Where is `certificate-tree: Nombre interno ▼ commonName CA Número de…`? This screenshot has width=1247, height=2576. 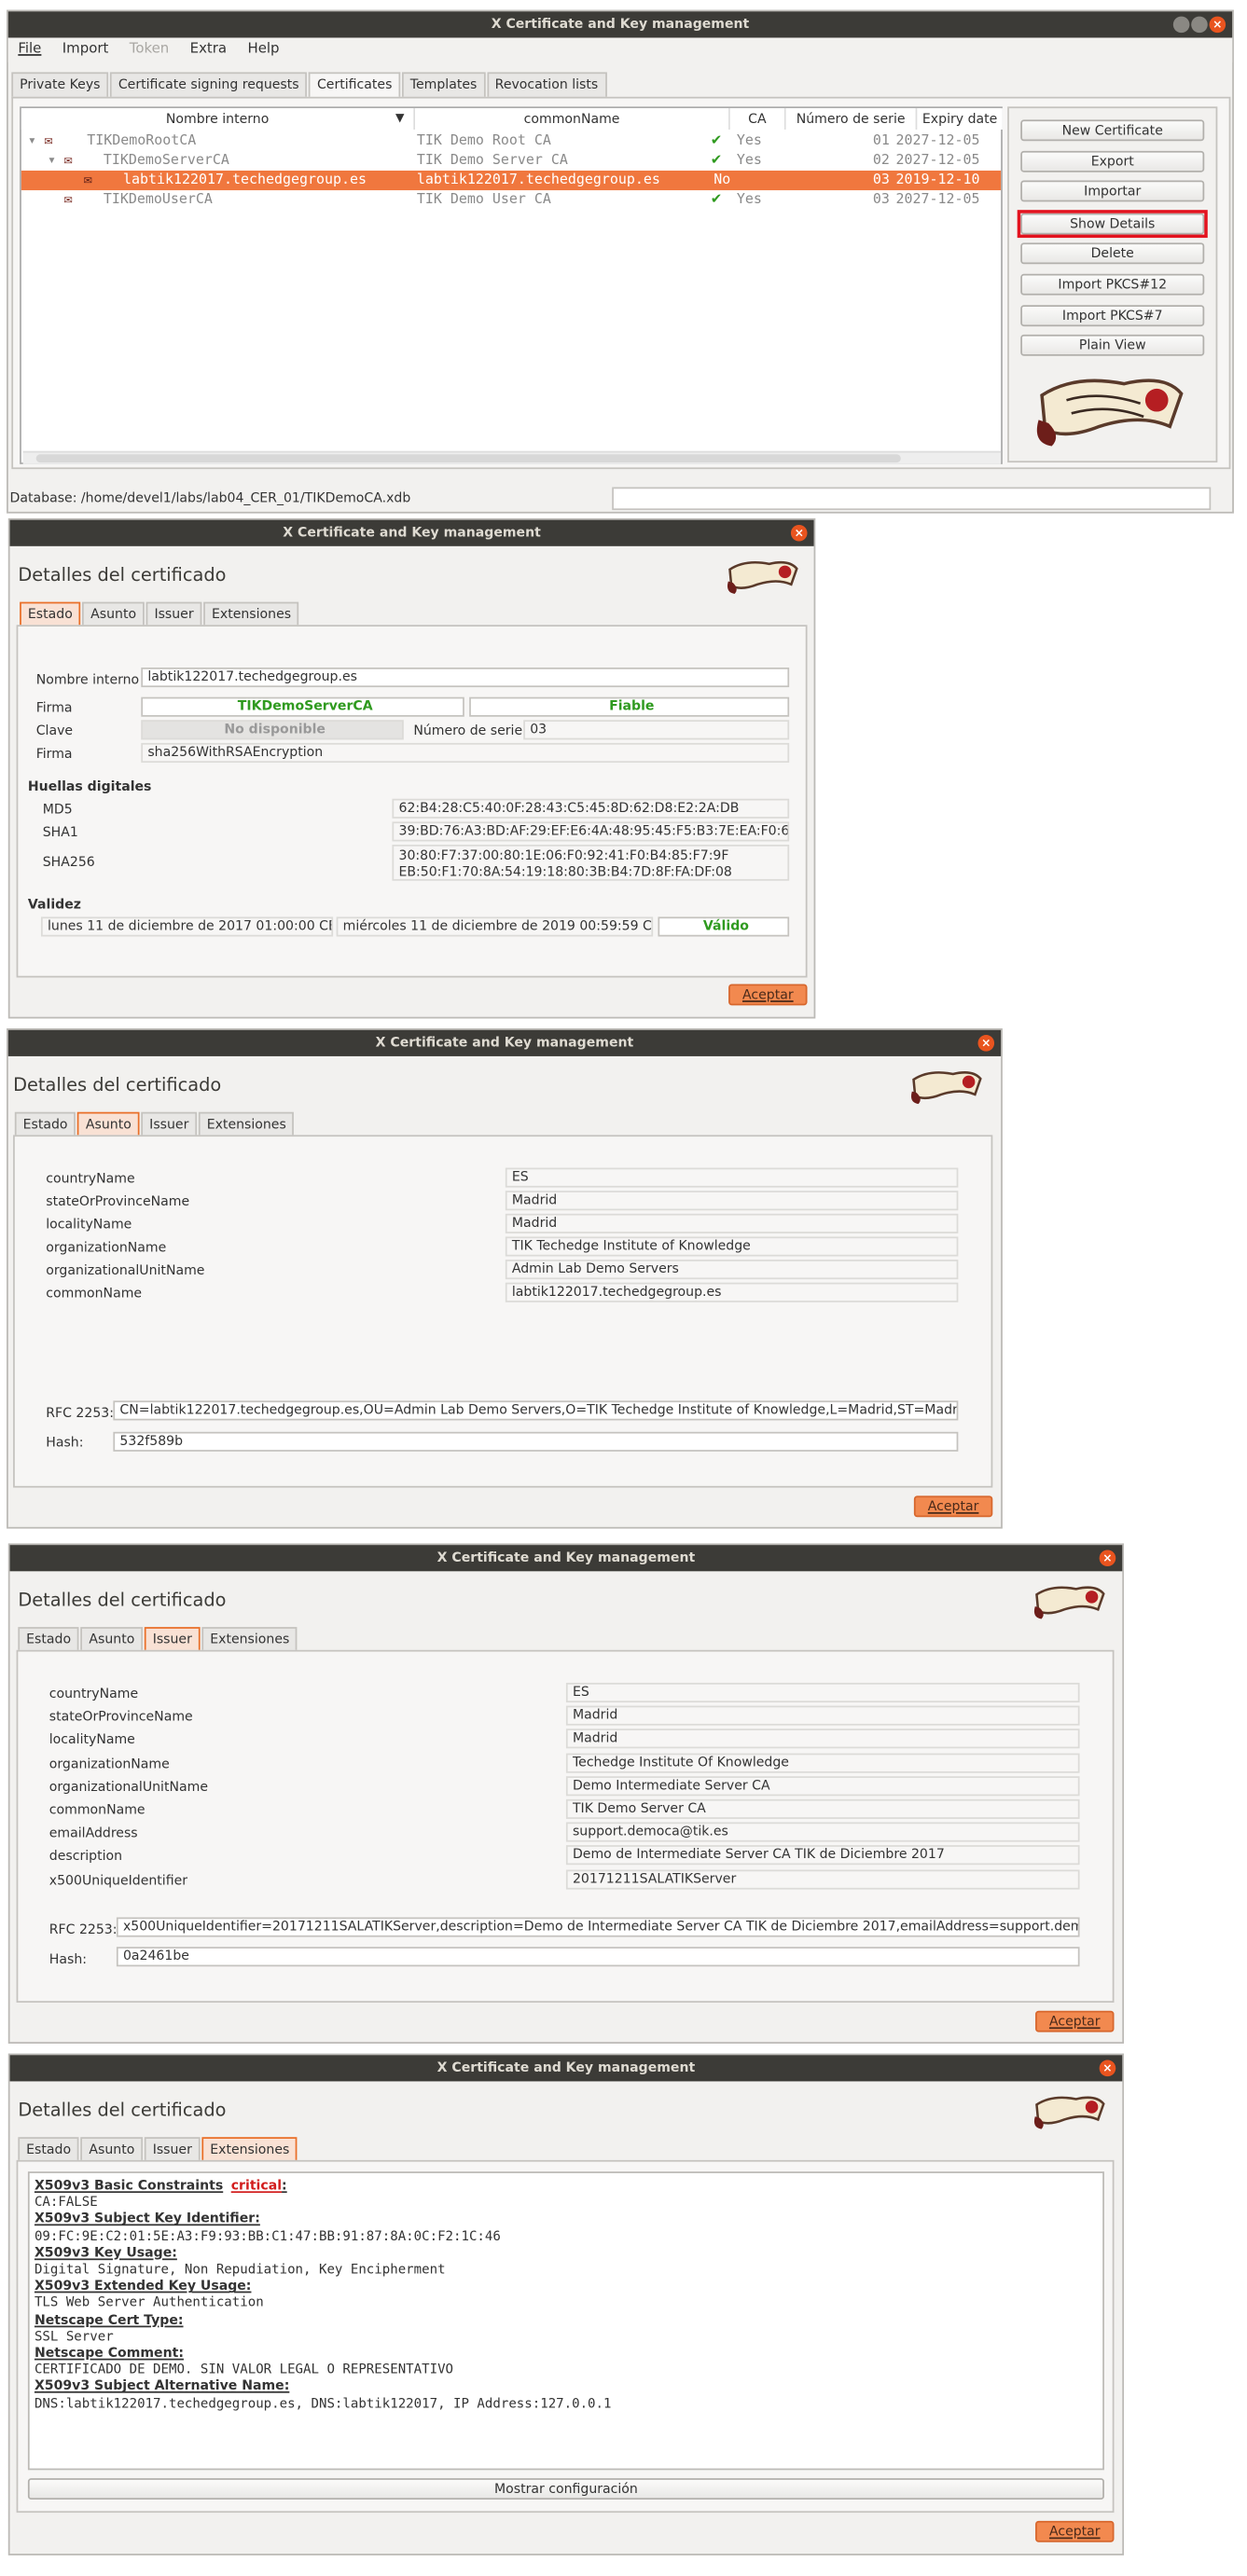
certificate-tree: Nombre interno ▼ commonName CA Número de… is located at coordinates (512, 285).